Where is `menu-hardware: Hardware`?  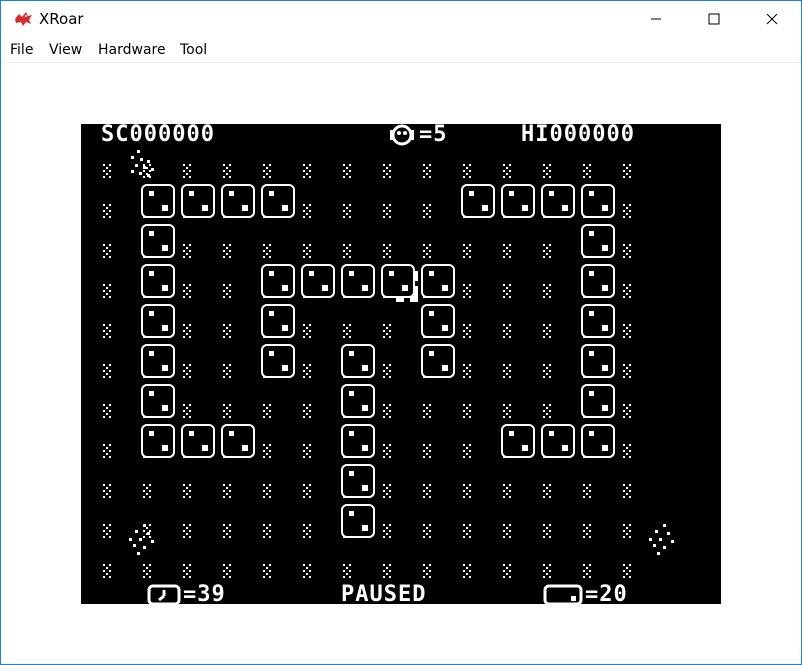
menu-hardware: Hardware is located at coordinates (132, 50).